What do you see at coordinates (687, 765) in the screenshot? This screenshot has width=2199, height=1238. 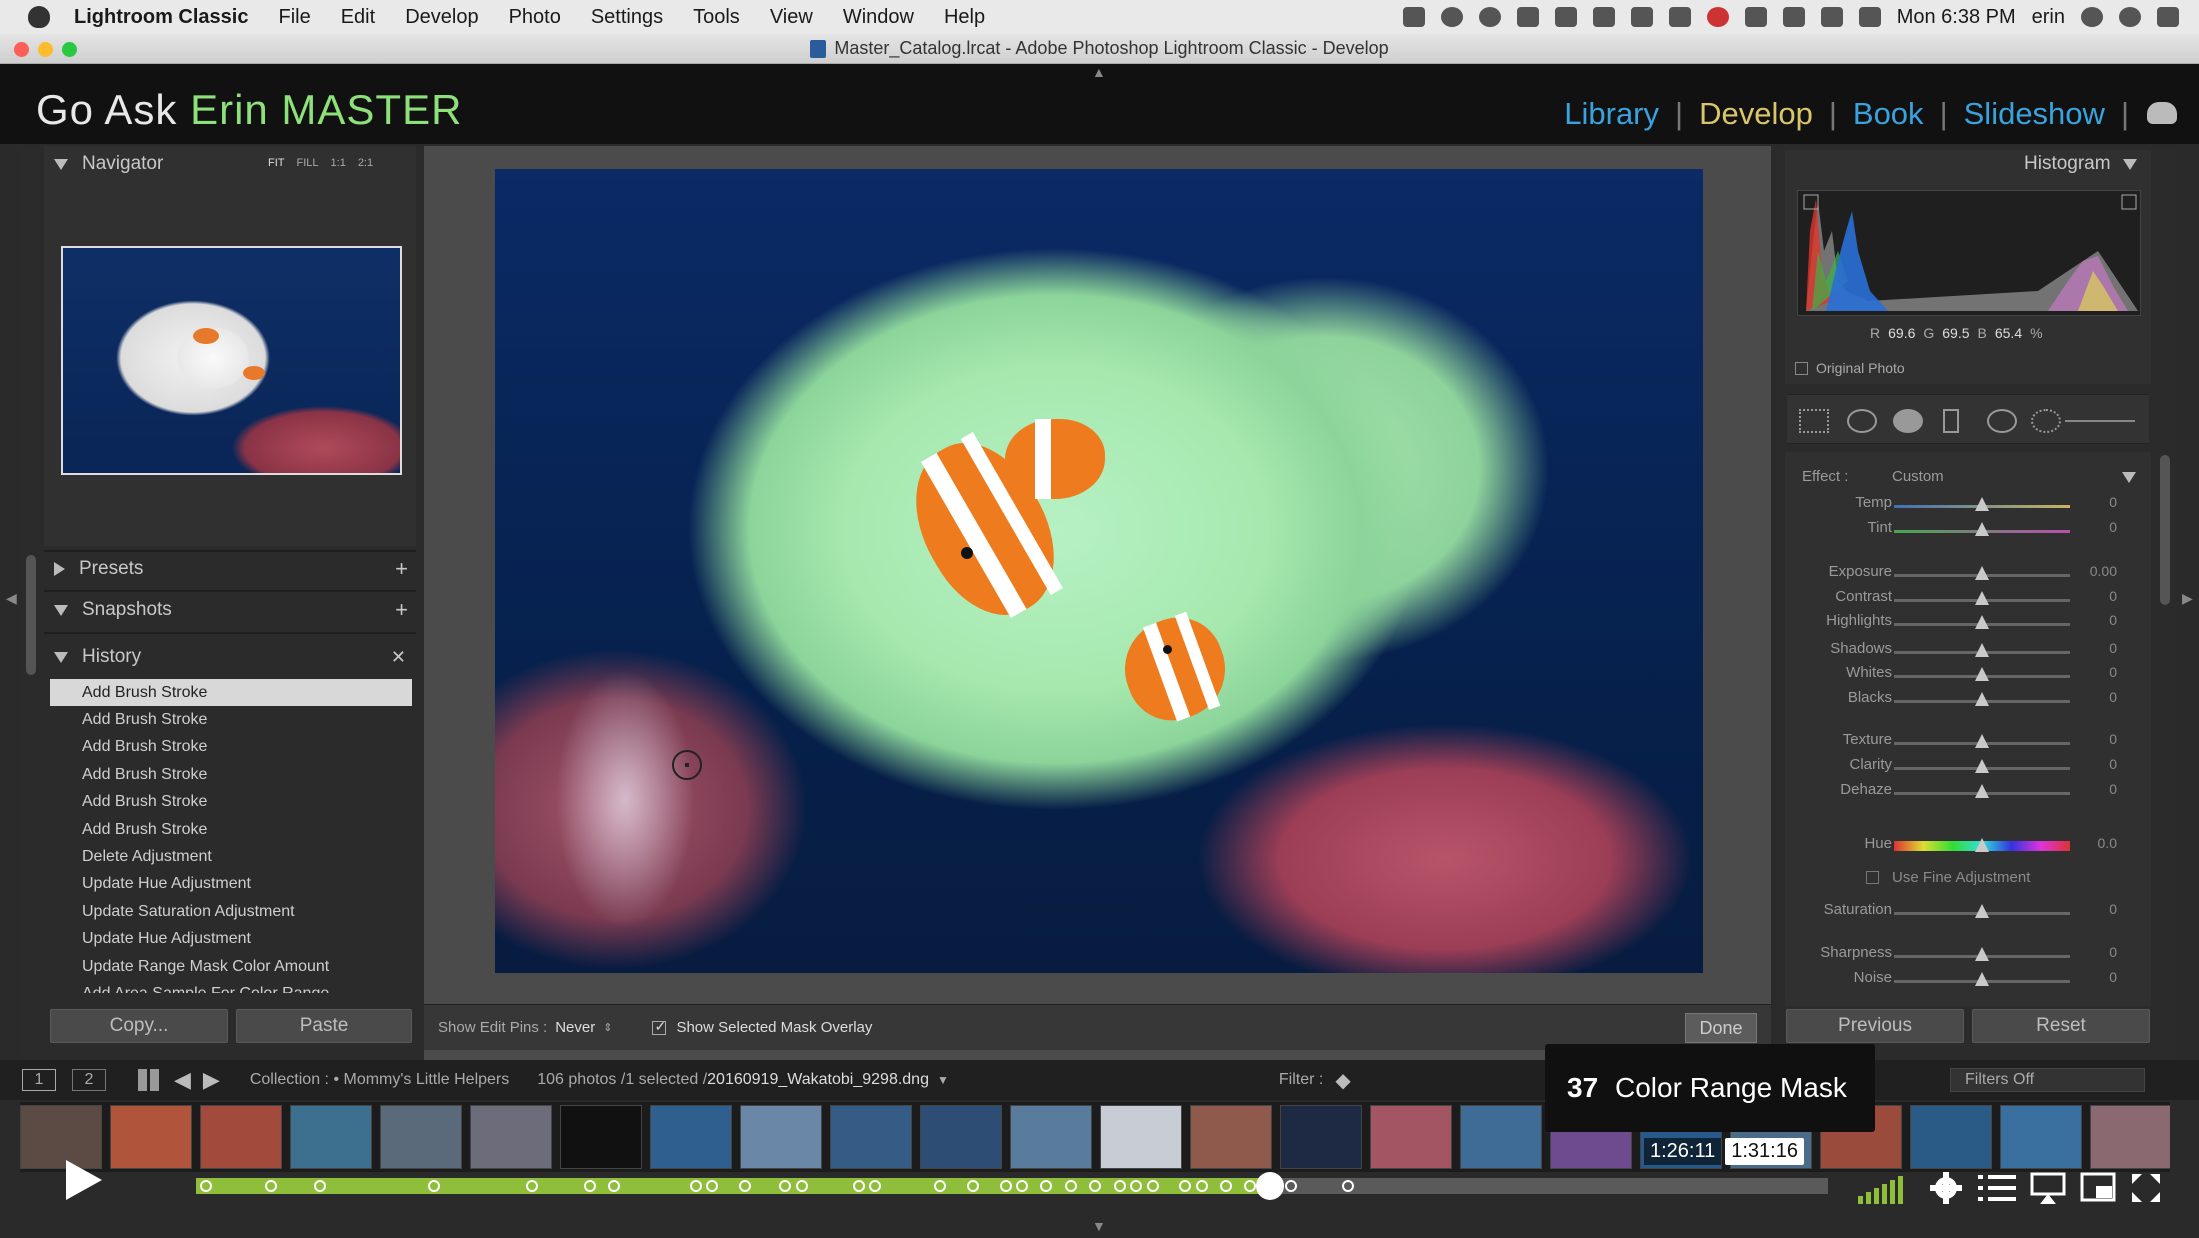 I see `adjustment-brush-pin-icon` at bounding box center [687, 765].